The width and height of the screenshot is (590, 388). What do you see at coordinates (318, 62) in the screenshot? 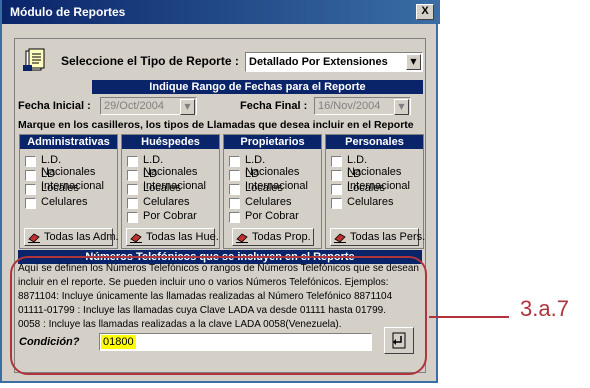
I see `report-type-value: Detallado Por Extensiones` at bounding box center [318, 62].